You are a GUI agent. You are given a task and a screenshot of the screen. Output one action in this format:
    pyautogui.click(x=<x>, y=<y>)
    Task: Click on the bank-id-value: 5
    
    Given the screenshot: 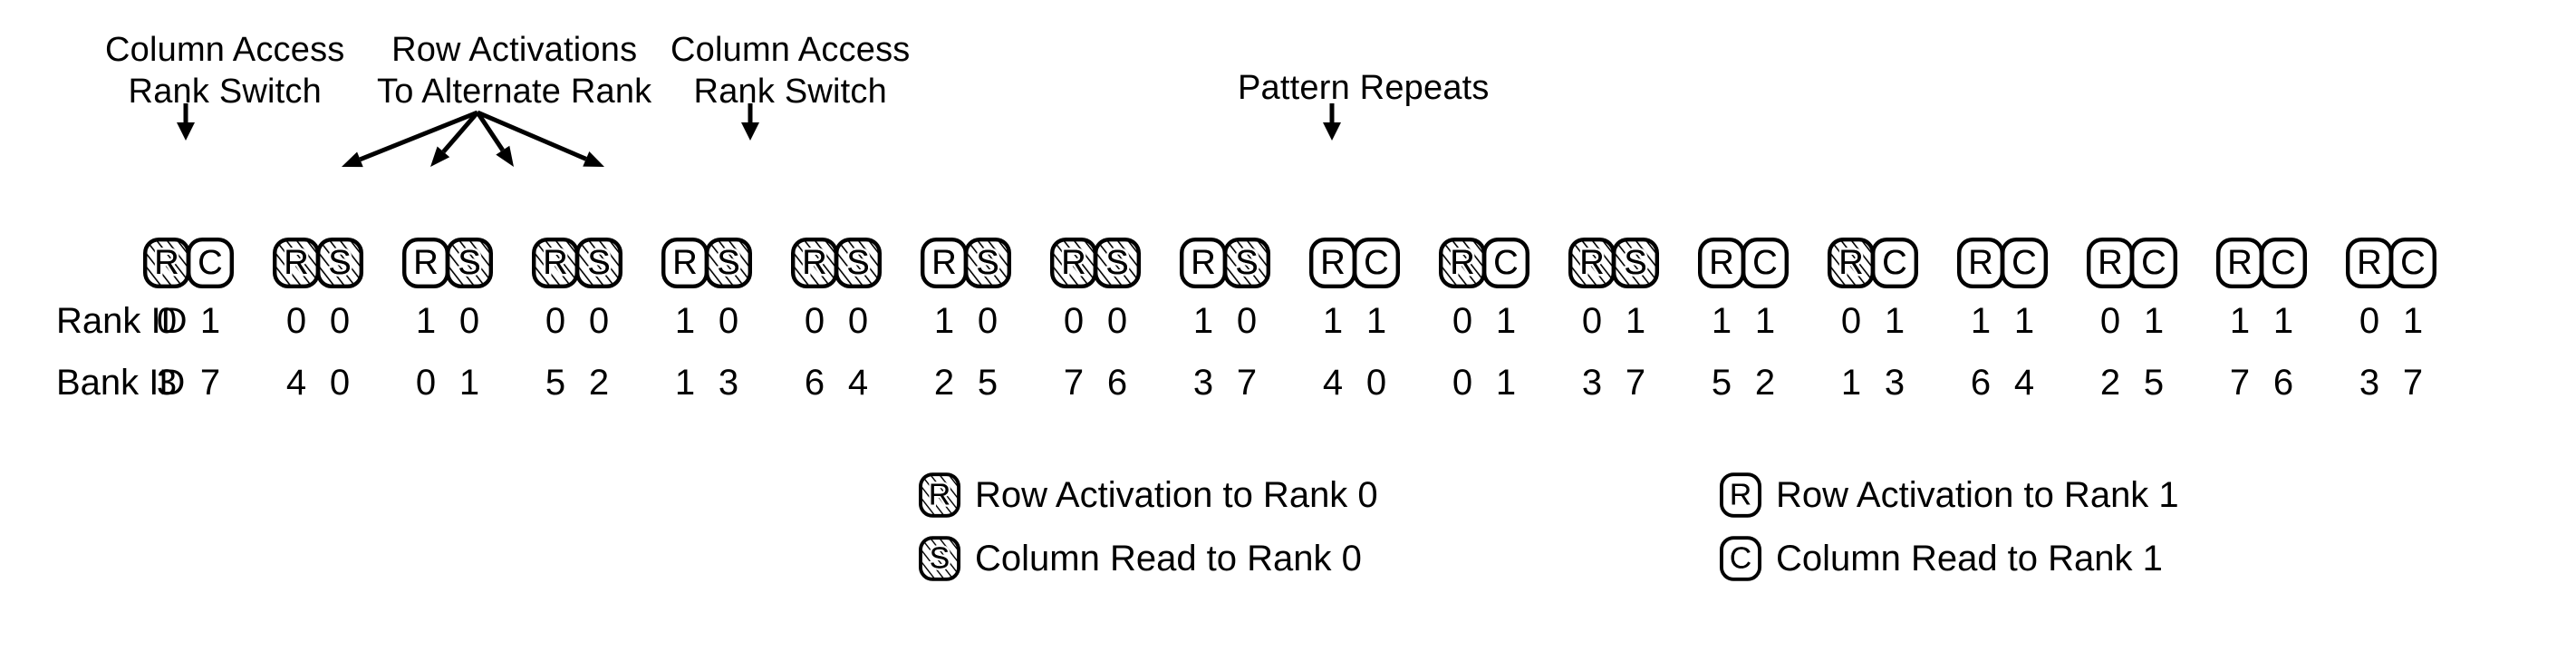 What is the action you would take?
    pyautogui.click(x=555, y=383)
    